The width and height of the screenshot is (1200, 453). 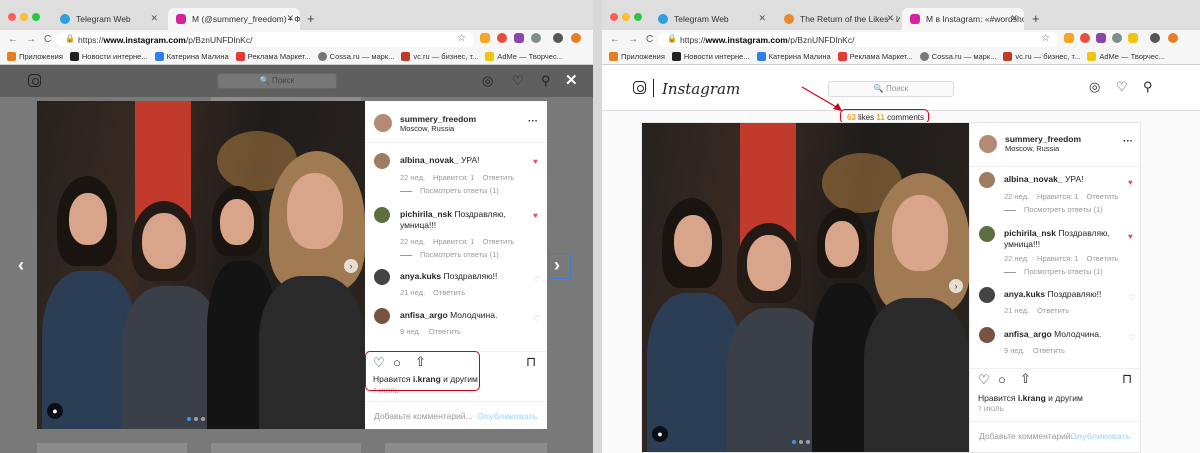 I want to click on close-modal-icon: ✕, so click(x=571, y=80).